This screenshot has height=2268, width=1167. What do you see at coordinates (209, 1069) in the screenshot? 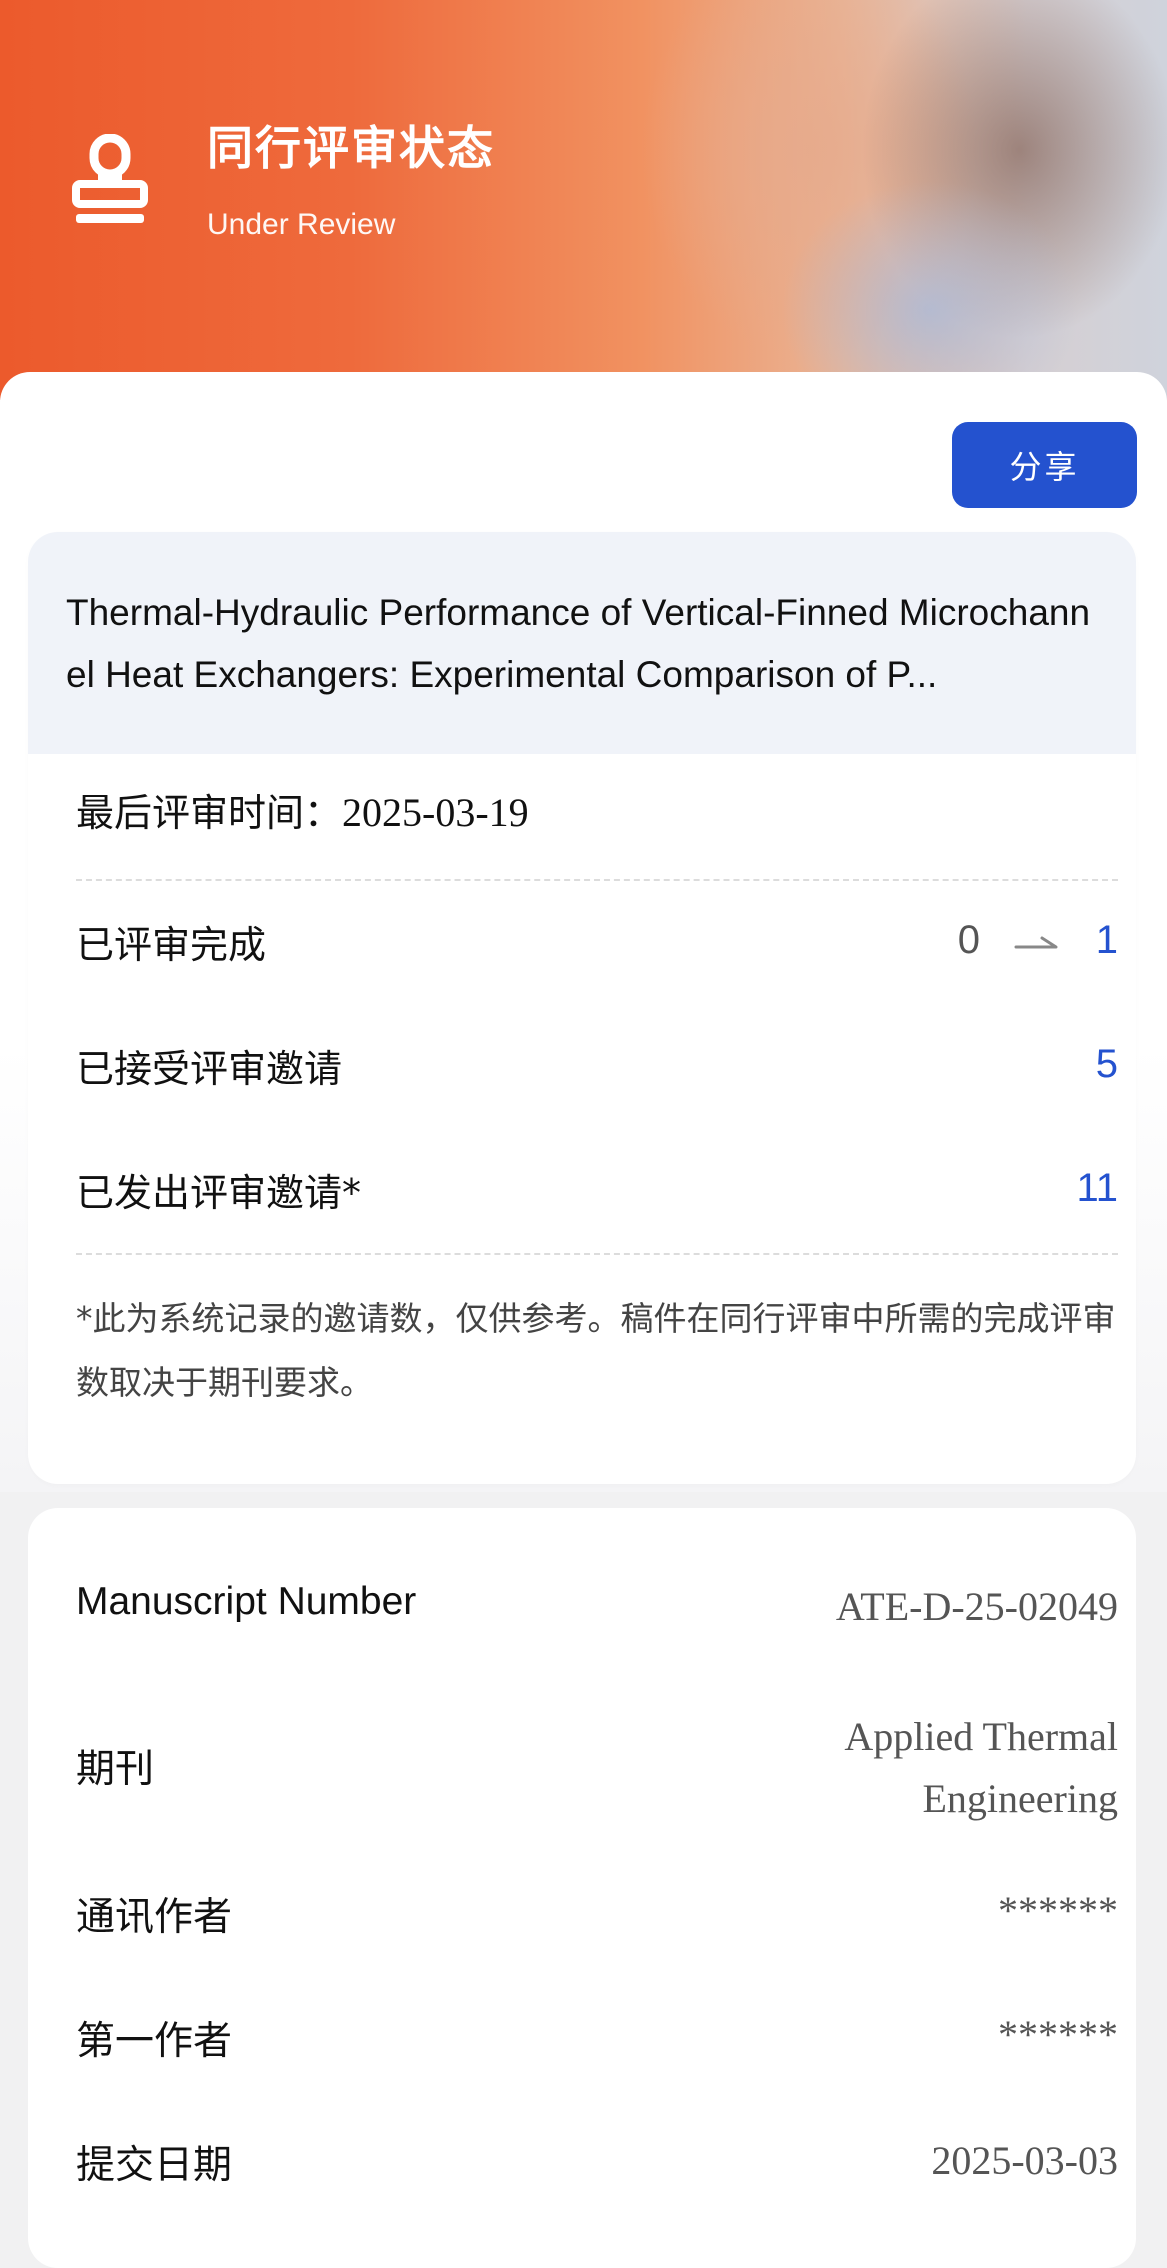
I see `accepted-label: 已接受评审邀请` at bounding box center [209, 1069].